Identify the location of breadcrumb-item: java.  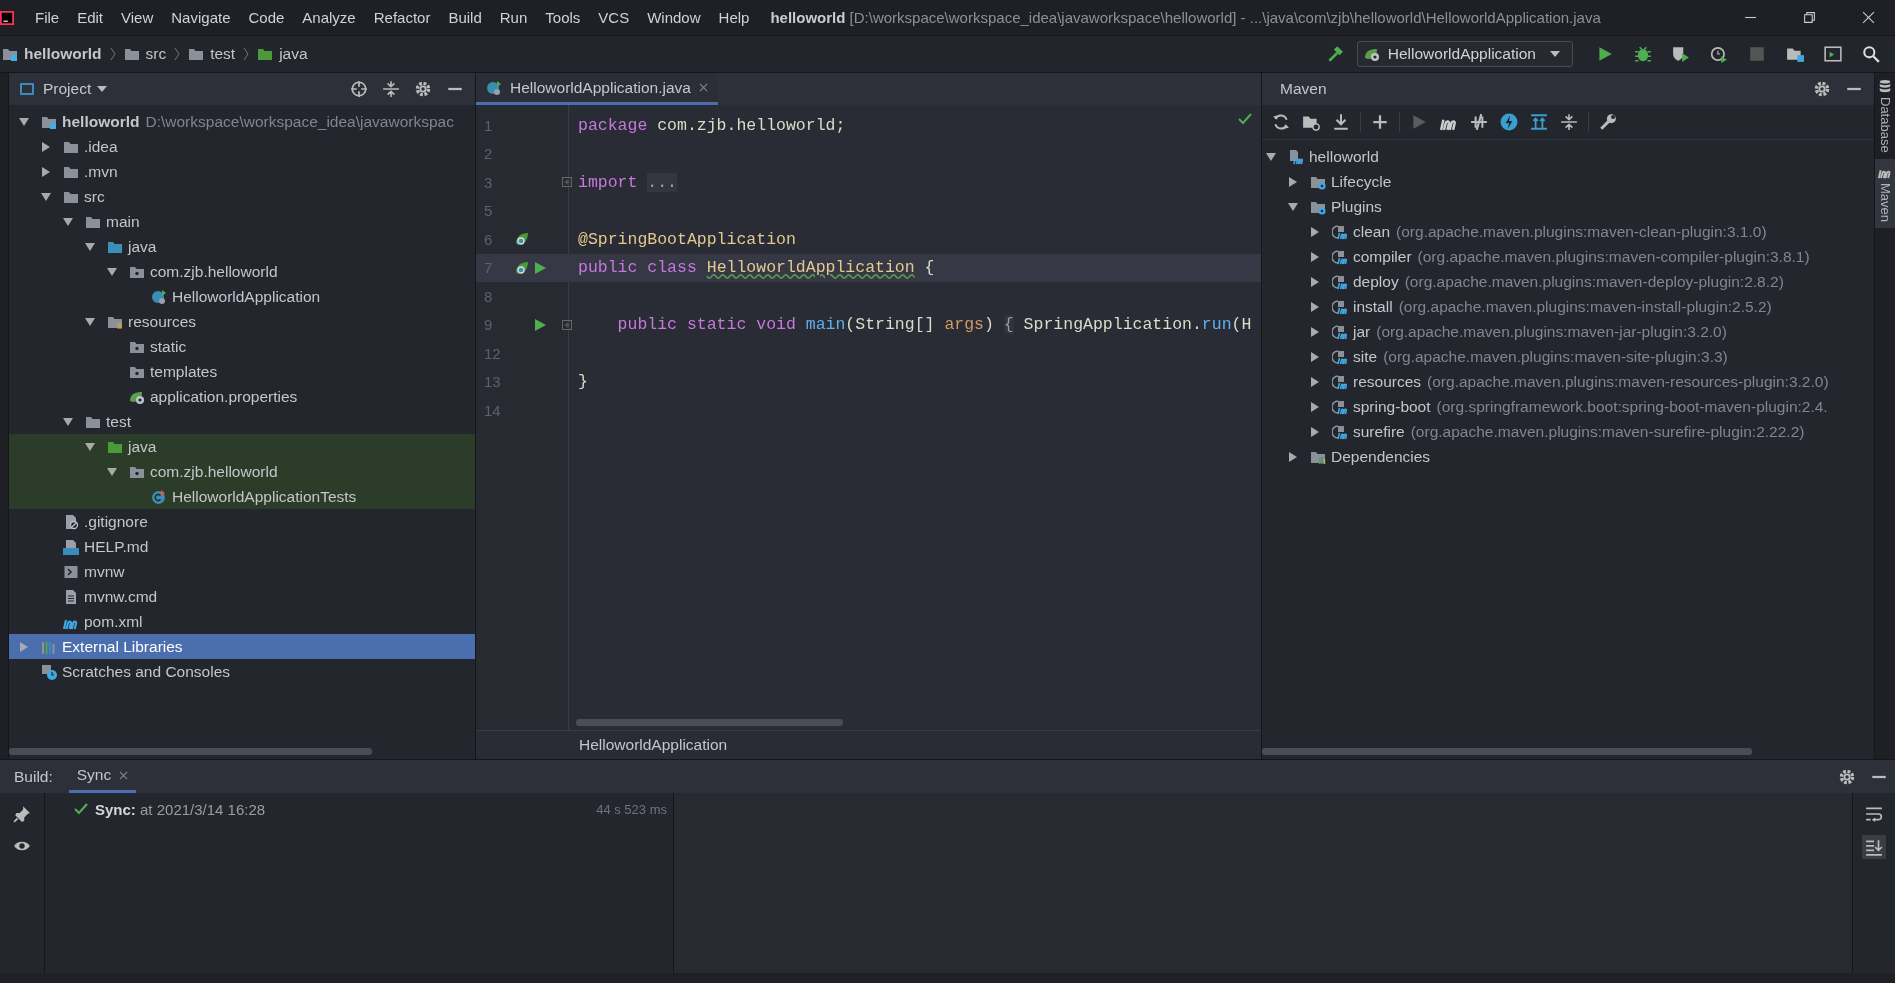
(293, 54).